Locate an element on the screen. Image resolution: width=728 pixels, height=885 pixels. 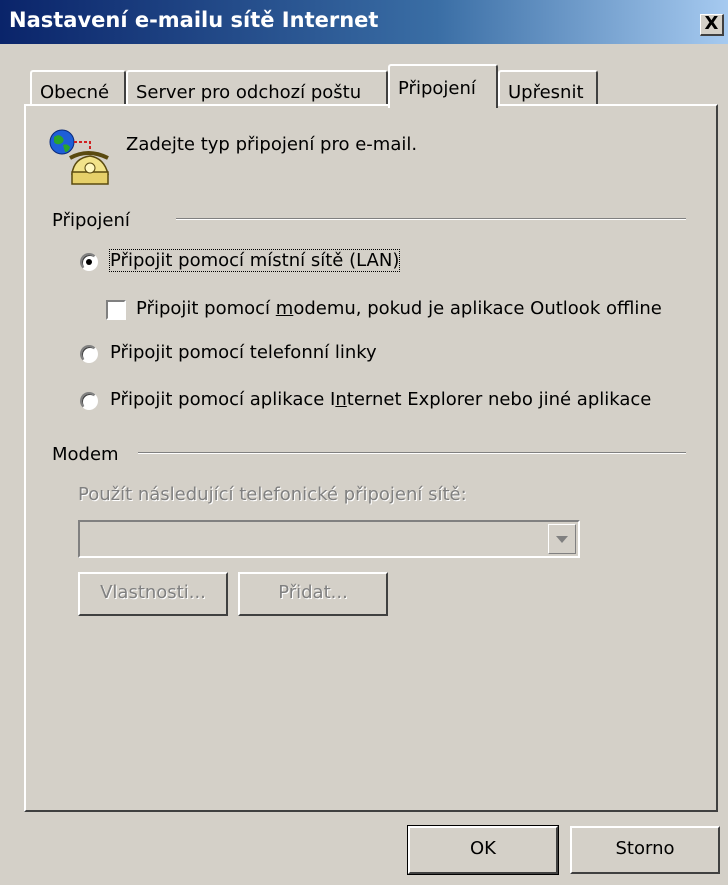
tab-obecne: Obecné is located at coordinates (78, 88).